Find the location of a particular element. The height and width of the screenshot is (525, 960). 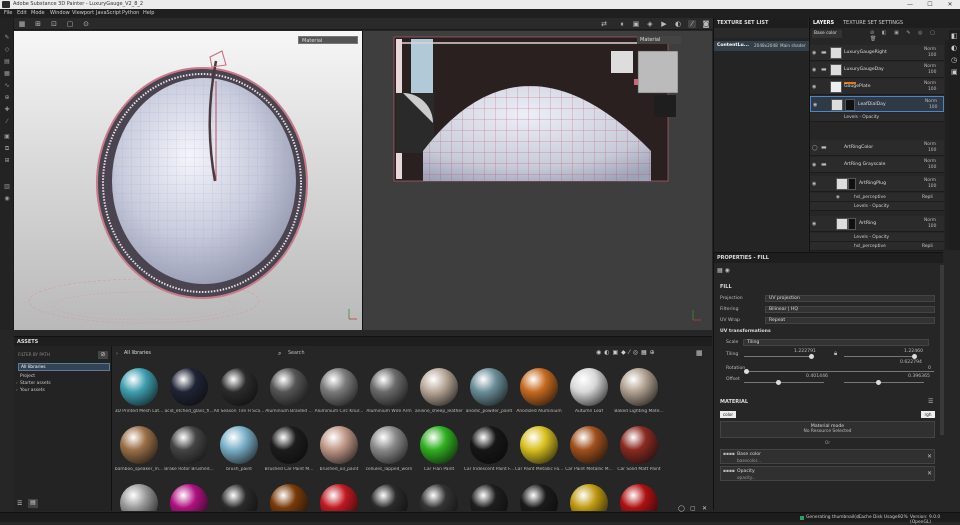

base-color-slot: ▪▪▪▪ Base color basecolor... ✕ is located at coordinates (827, 456).